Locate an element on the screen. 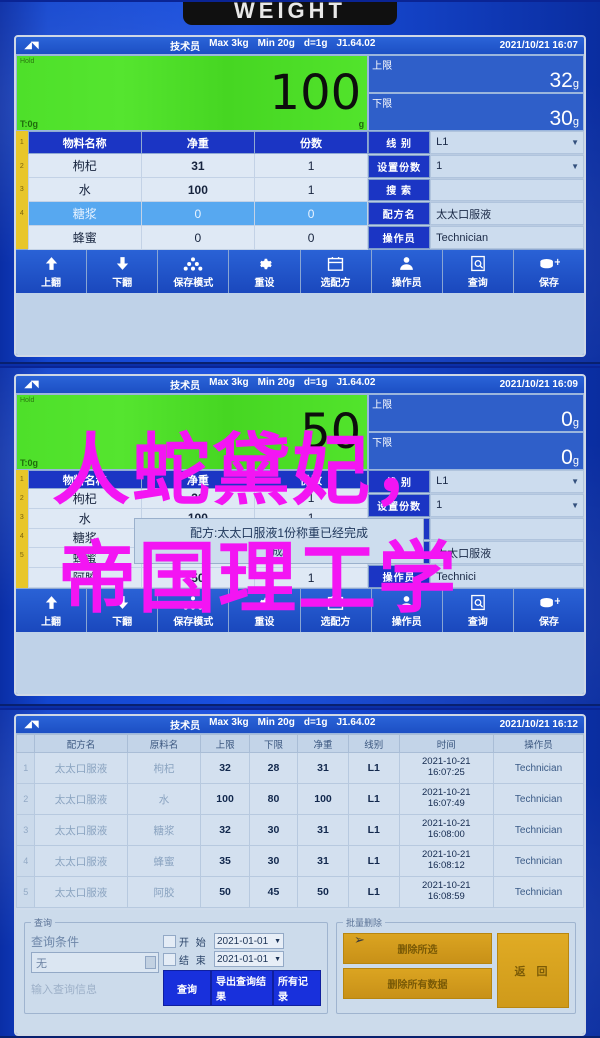 The image size is (600, 1038). back-button: 返 回 is located at coordinates (533, 970).